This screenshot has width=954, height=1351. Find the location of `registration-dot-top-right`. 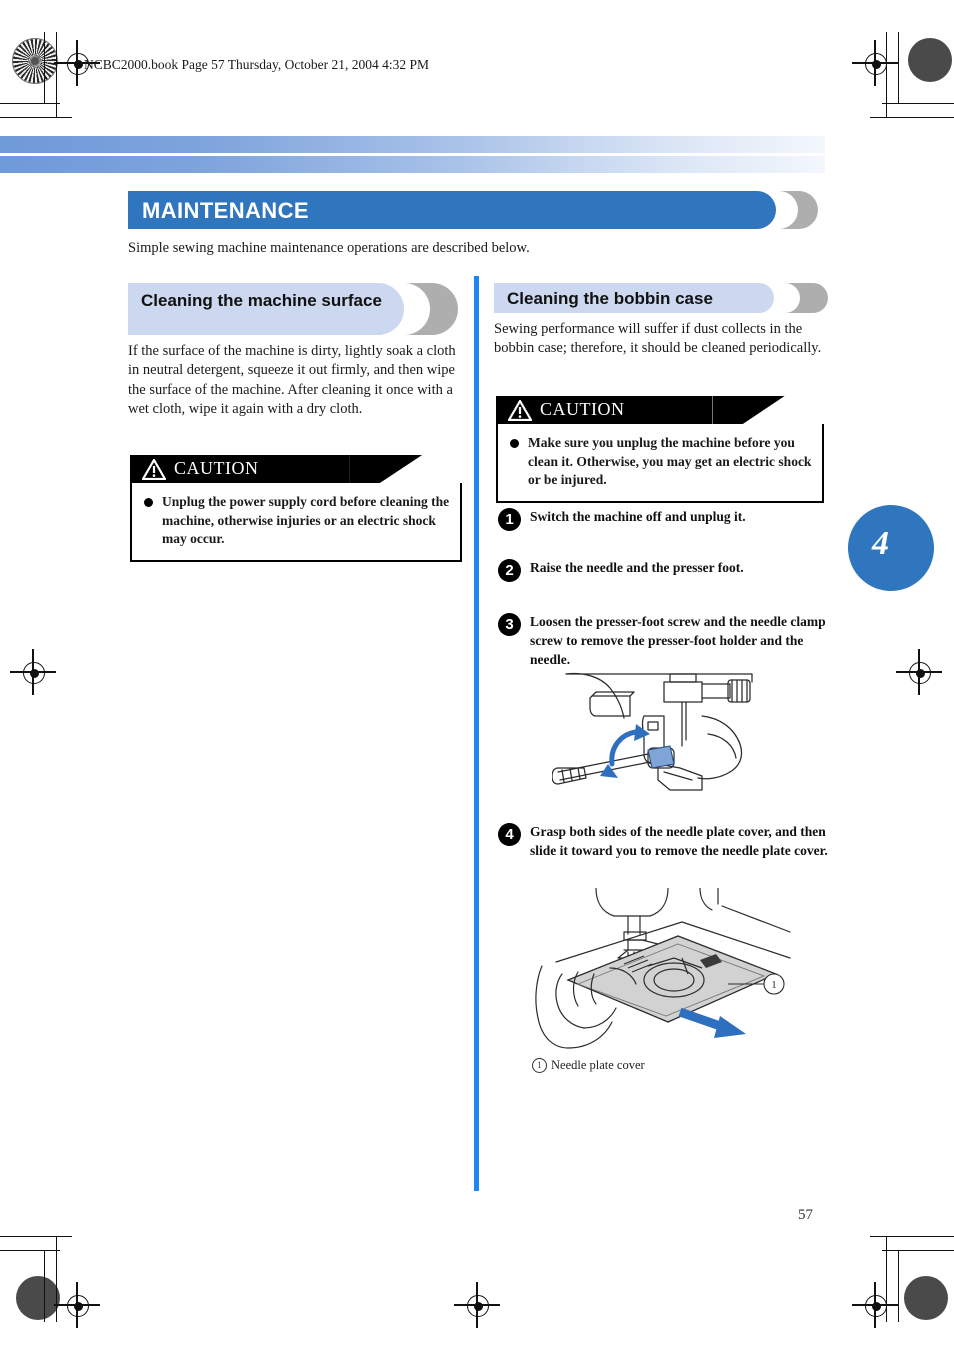

registration-dot-top-right is located at coordinates (930, 60).